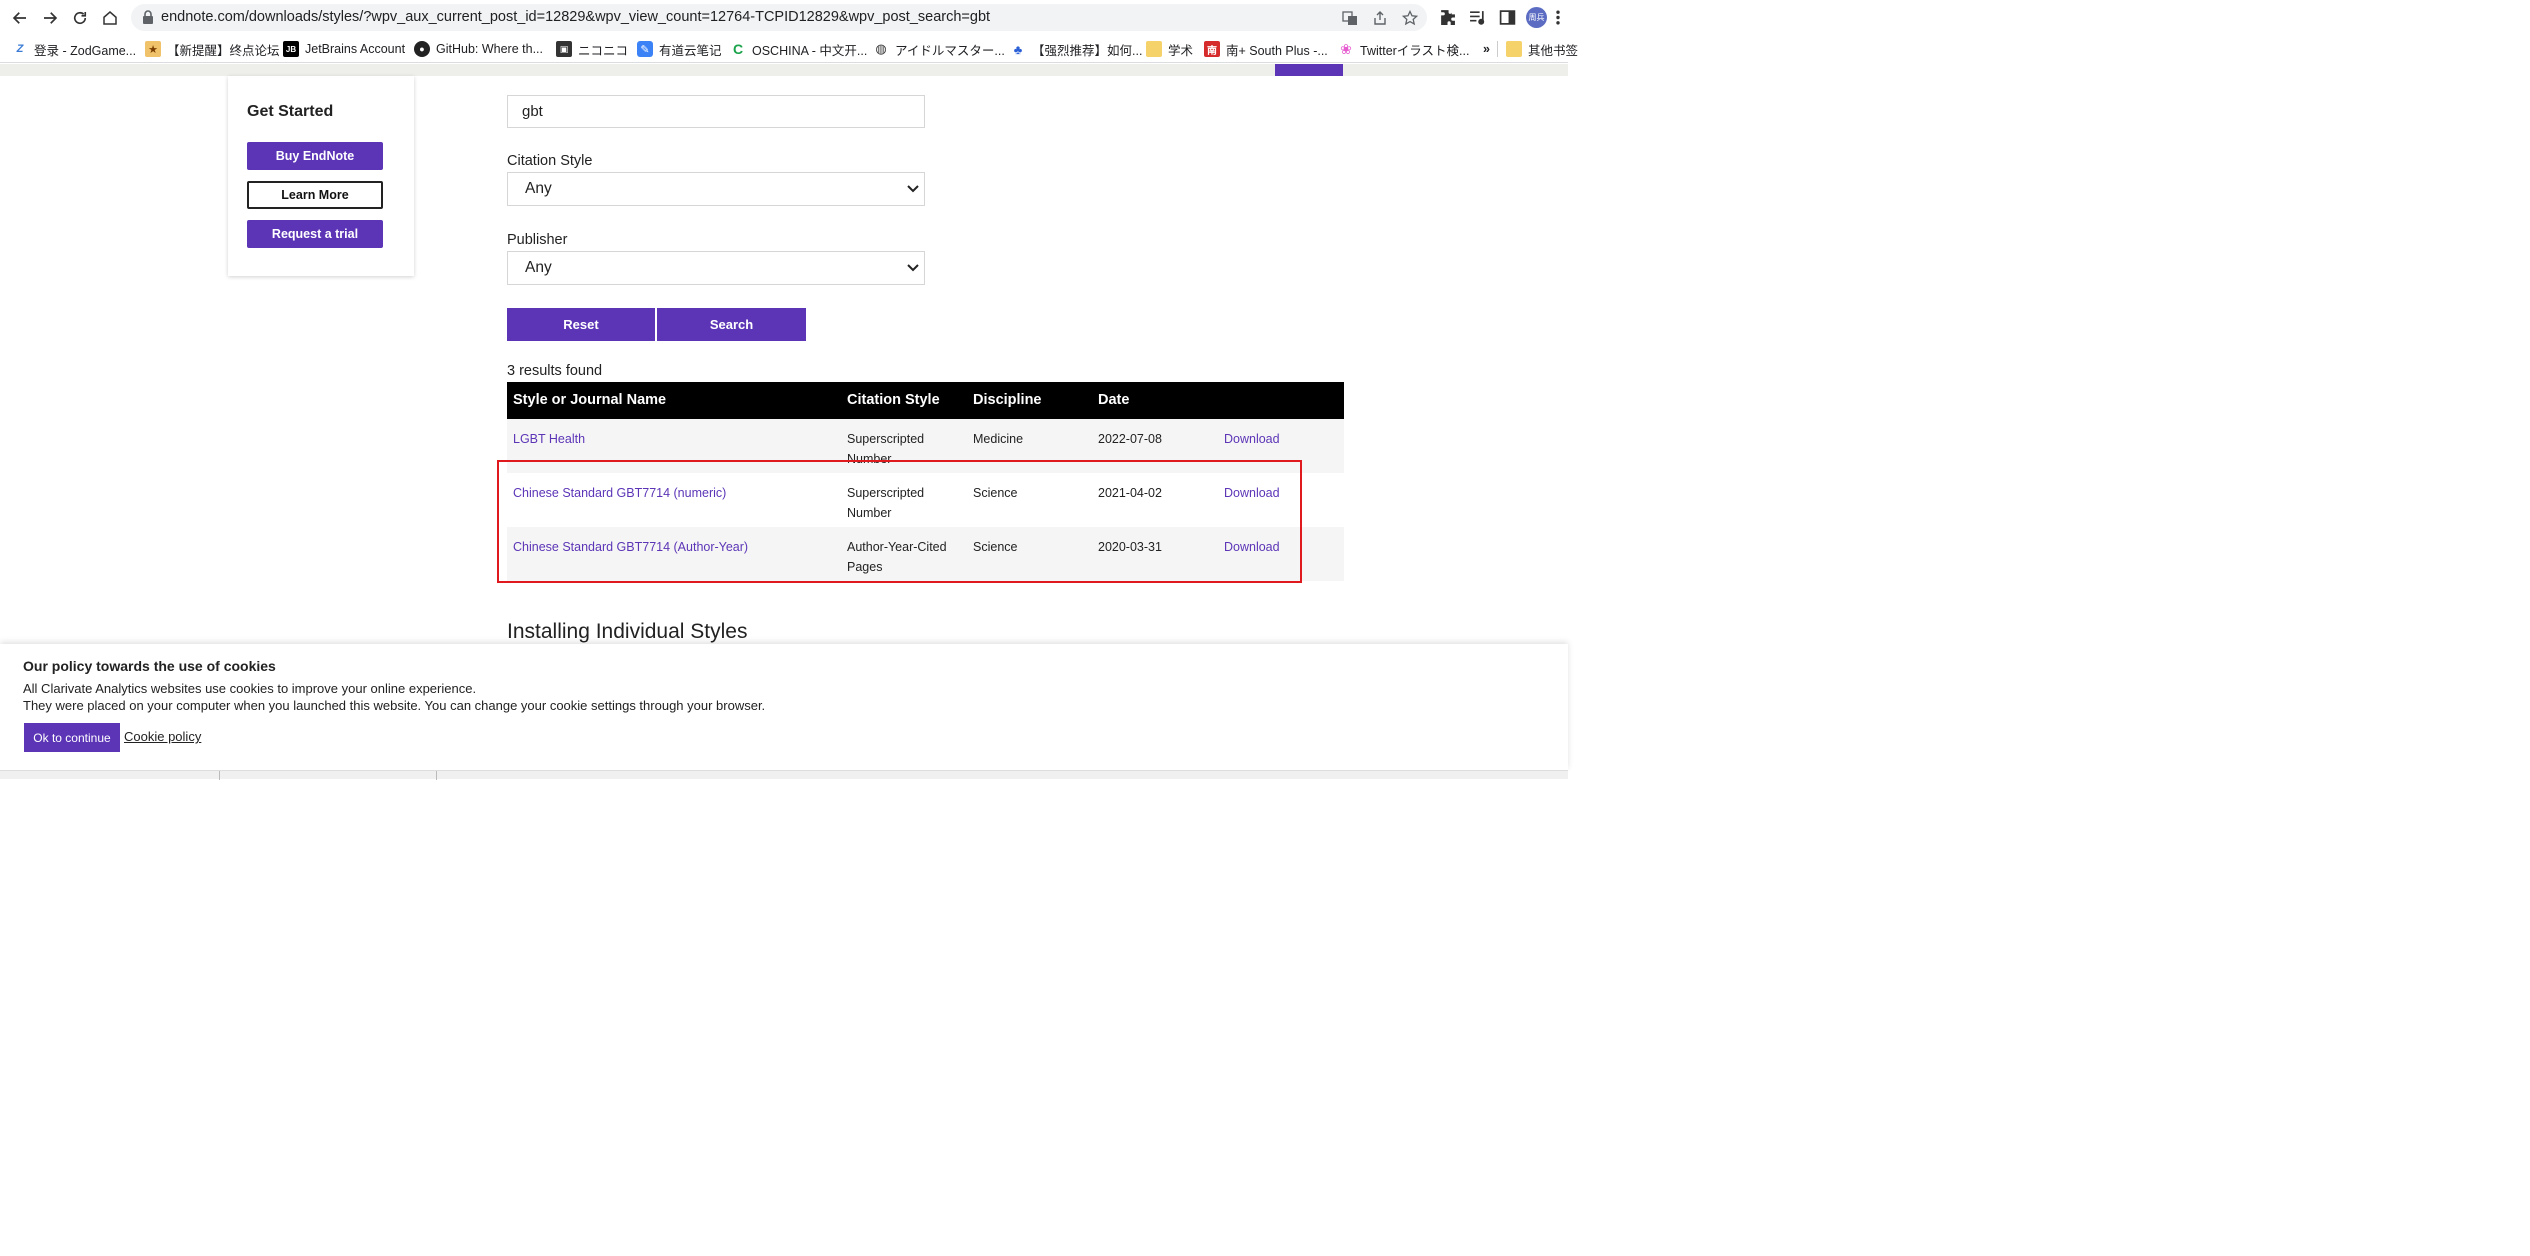  I want to click on cookie-policy-link: Cookie policy, so click(162, 736).